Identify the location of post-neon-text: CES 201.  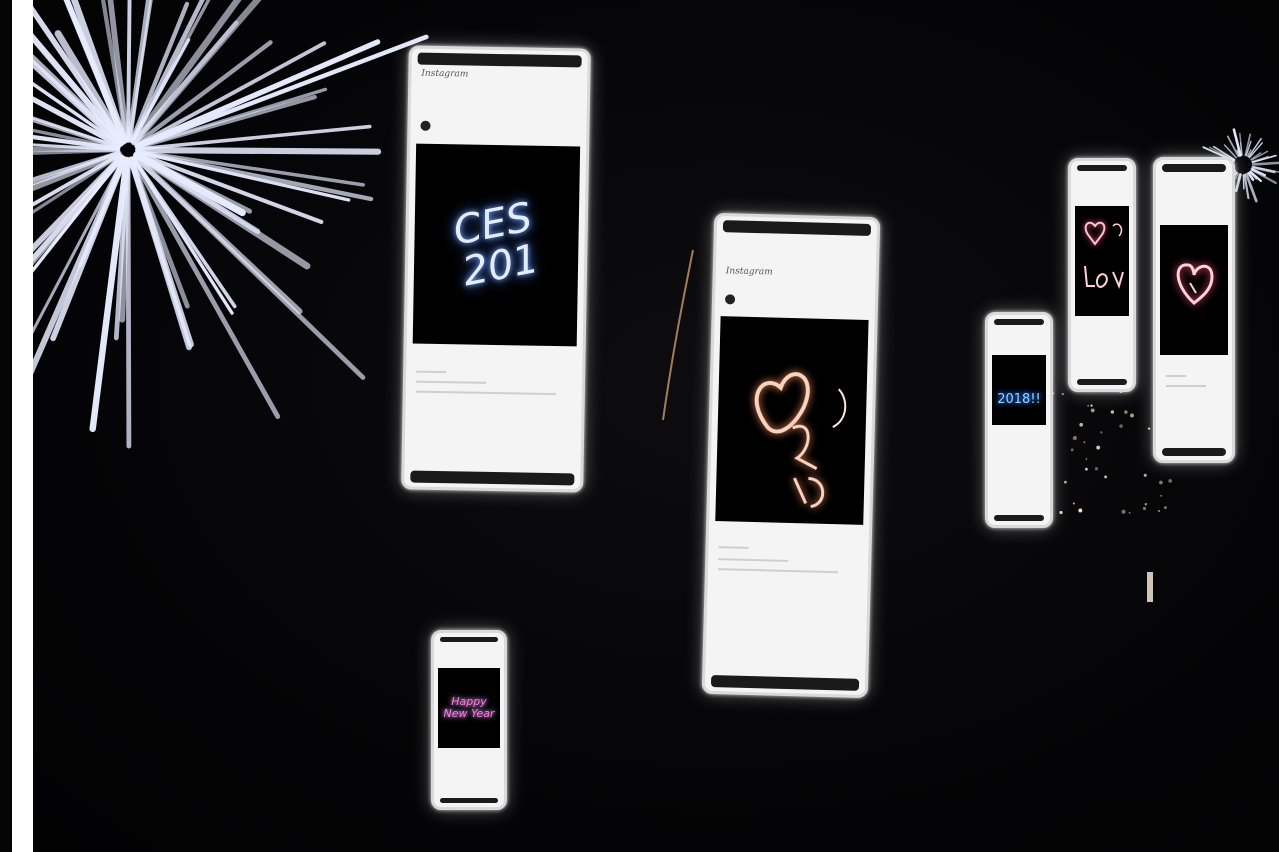
(496, 245).